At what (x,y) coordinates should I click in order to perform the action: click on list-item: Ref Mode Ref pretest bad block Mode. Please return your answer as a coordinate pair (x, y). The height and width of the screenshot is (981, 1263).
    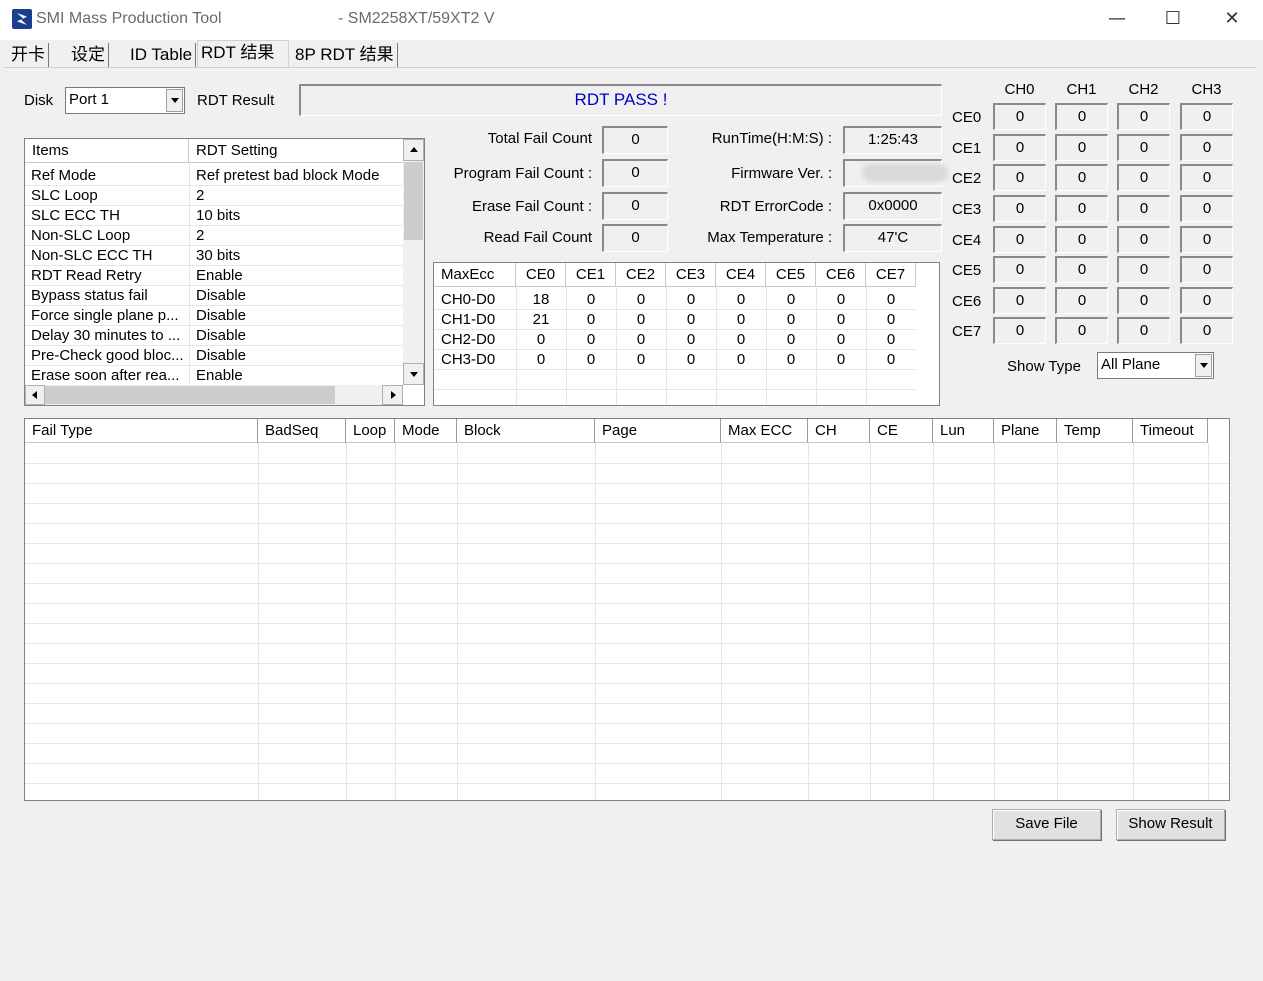
    Looking at the image, I should click on (214, 176).